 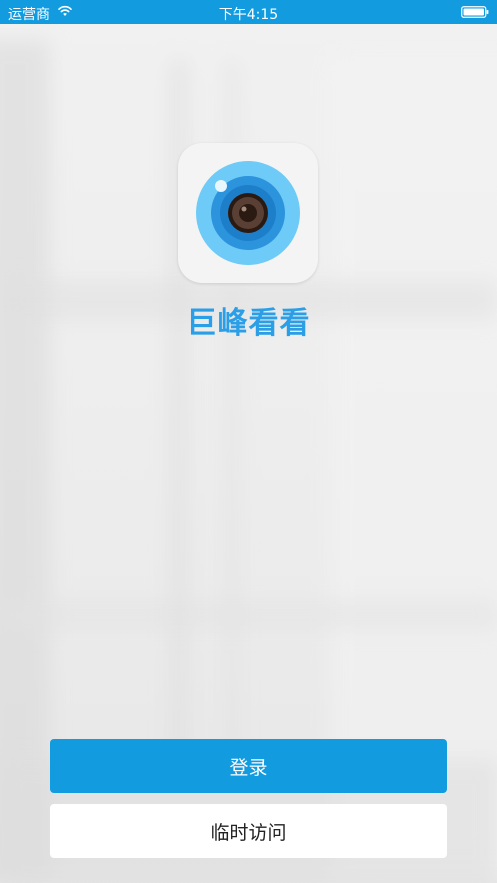 I want to click on app-logo, so click(x=248, y=213).